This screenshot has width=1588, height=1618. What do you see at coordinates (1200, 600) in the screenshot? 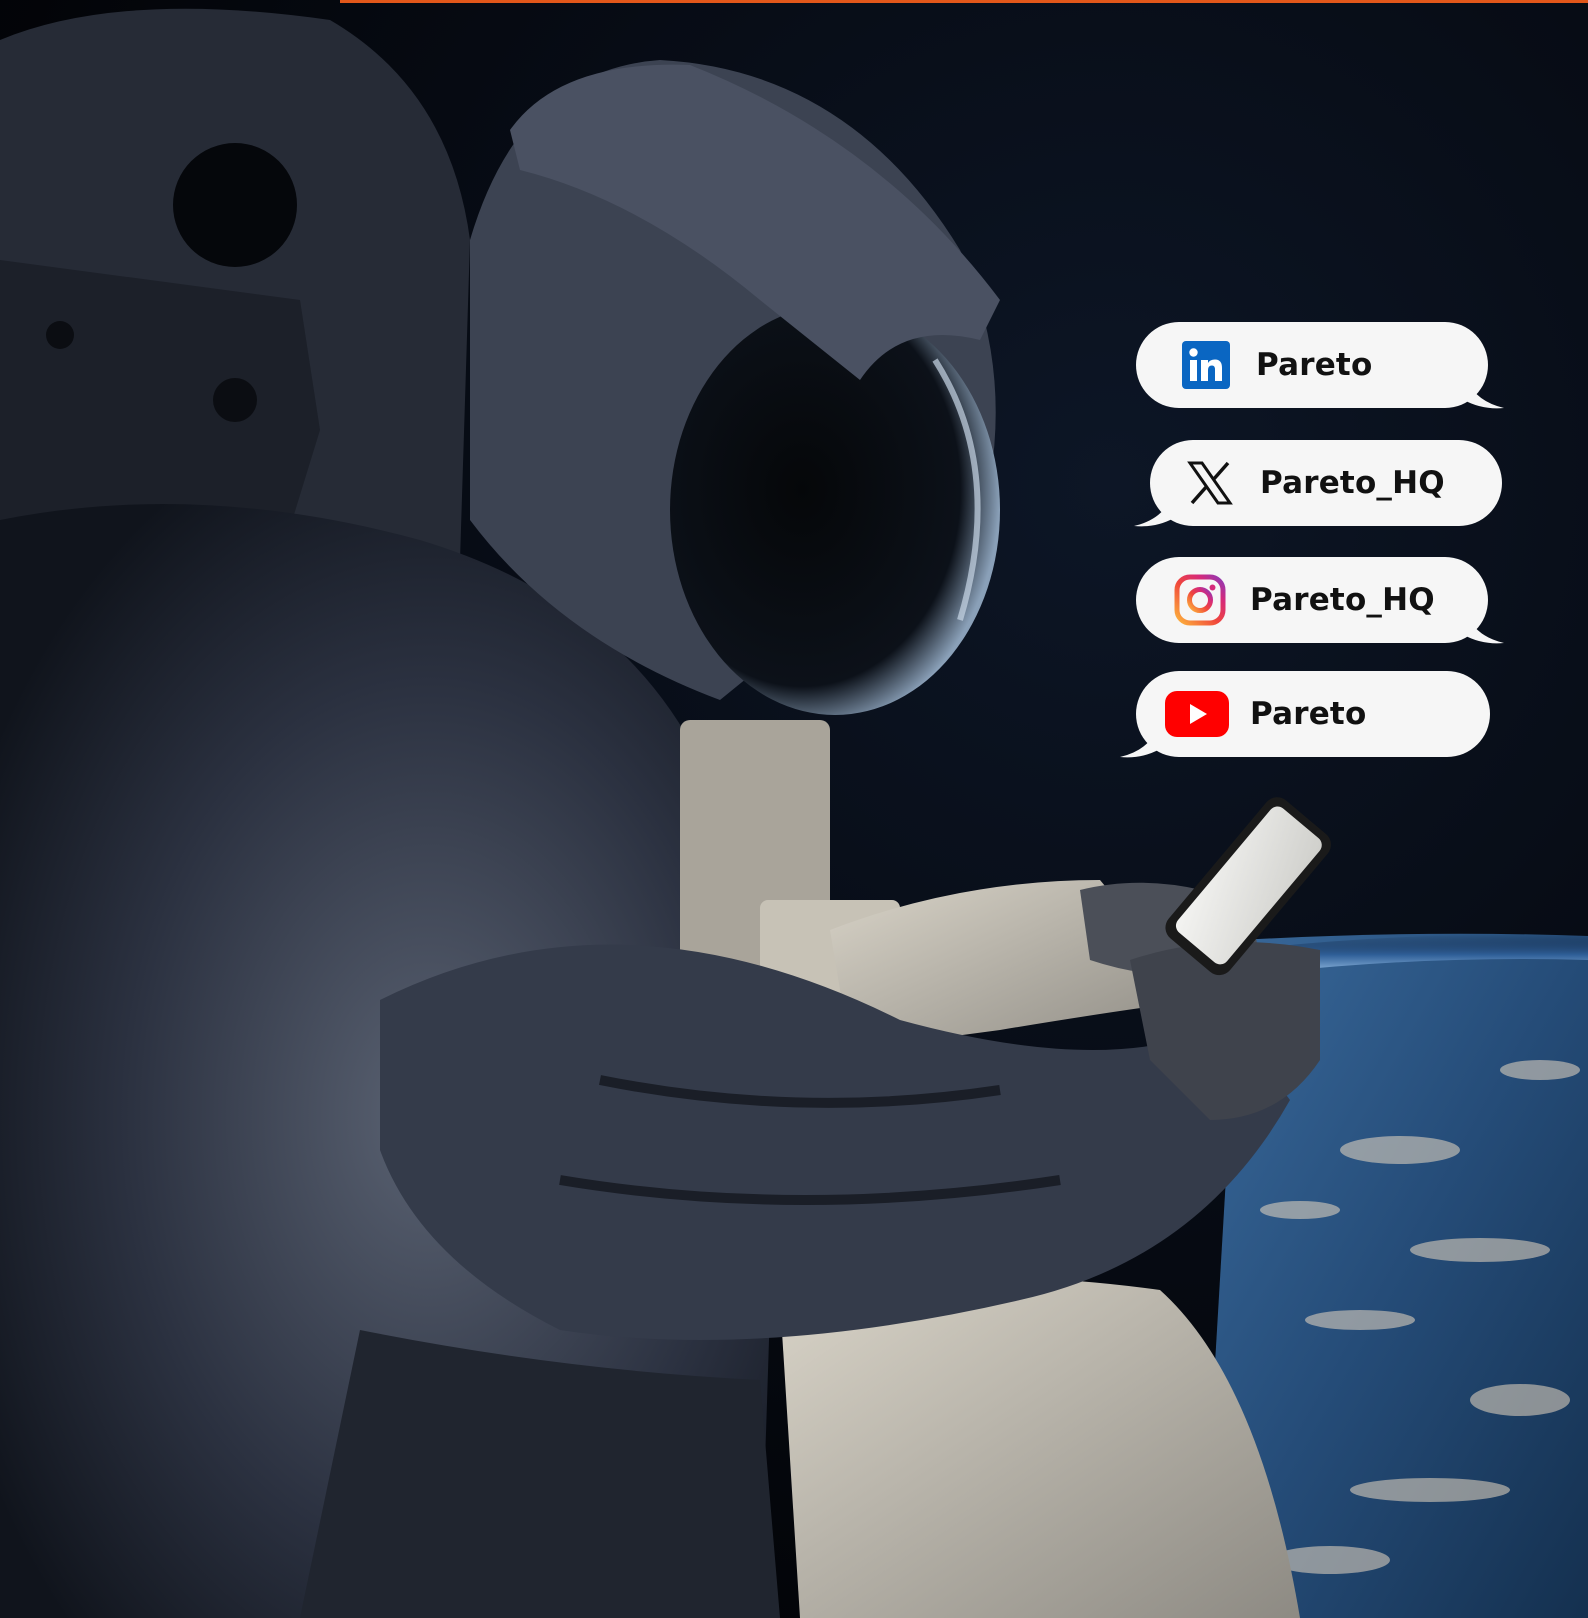
I see `instagram-icon` at bounding box center [1200, 600].